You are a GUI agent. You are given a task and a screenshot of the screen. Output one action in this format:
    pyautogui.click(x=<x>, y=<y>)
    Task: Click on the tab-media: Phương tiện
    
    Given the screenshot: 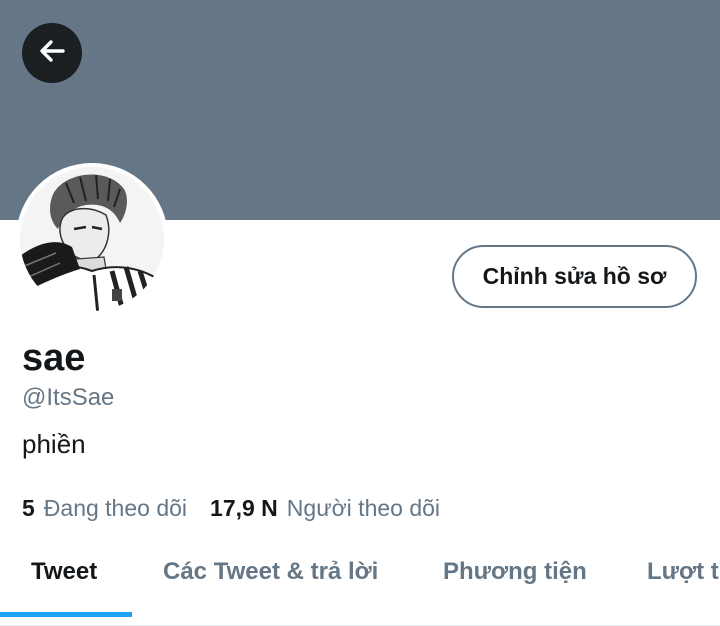 What is the action you would take?
    pyautogui.click(x=515, y=576)
    